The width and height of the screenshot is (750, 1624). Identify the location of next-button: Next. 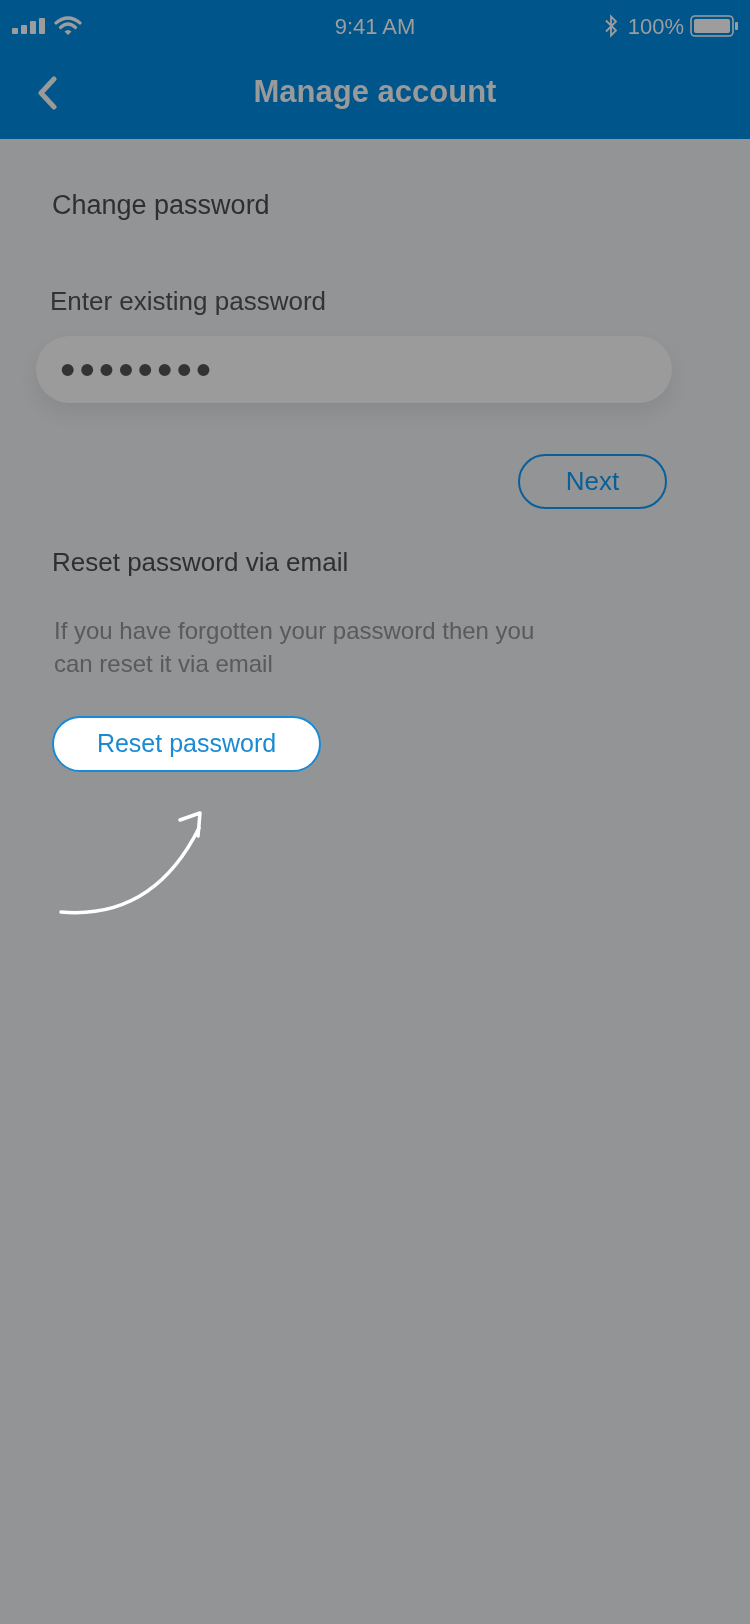
(592, 481).